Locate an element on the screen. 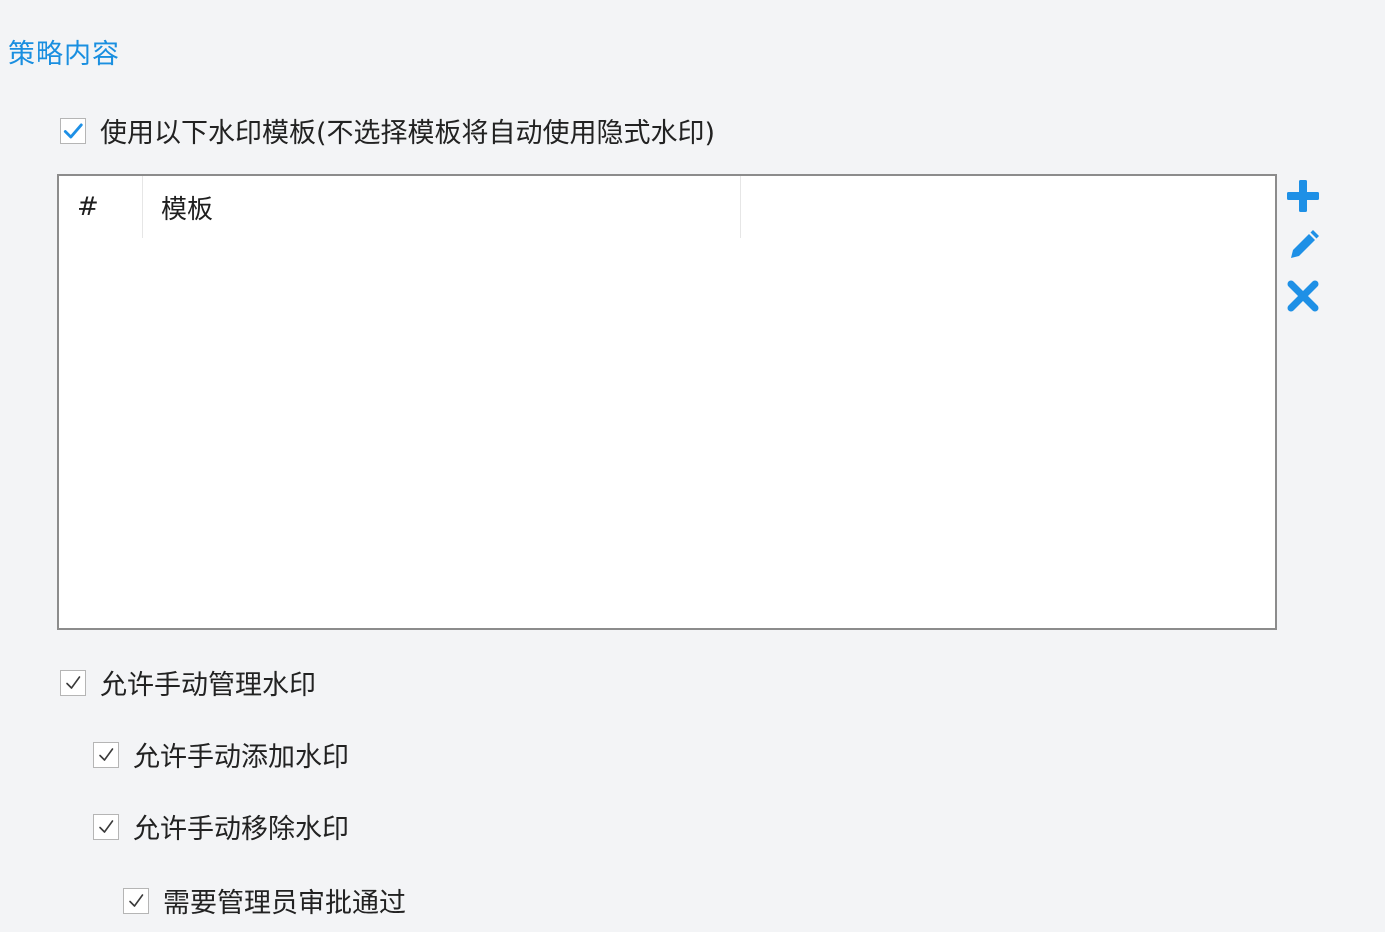 The width and height of the screenshot is (1385, 932). require-admin-approval-checkbox is located at coordinates (136, 900).